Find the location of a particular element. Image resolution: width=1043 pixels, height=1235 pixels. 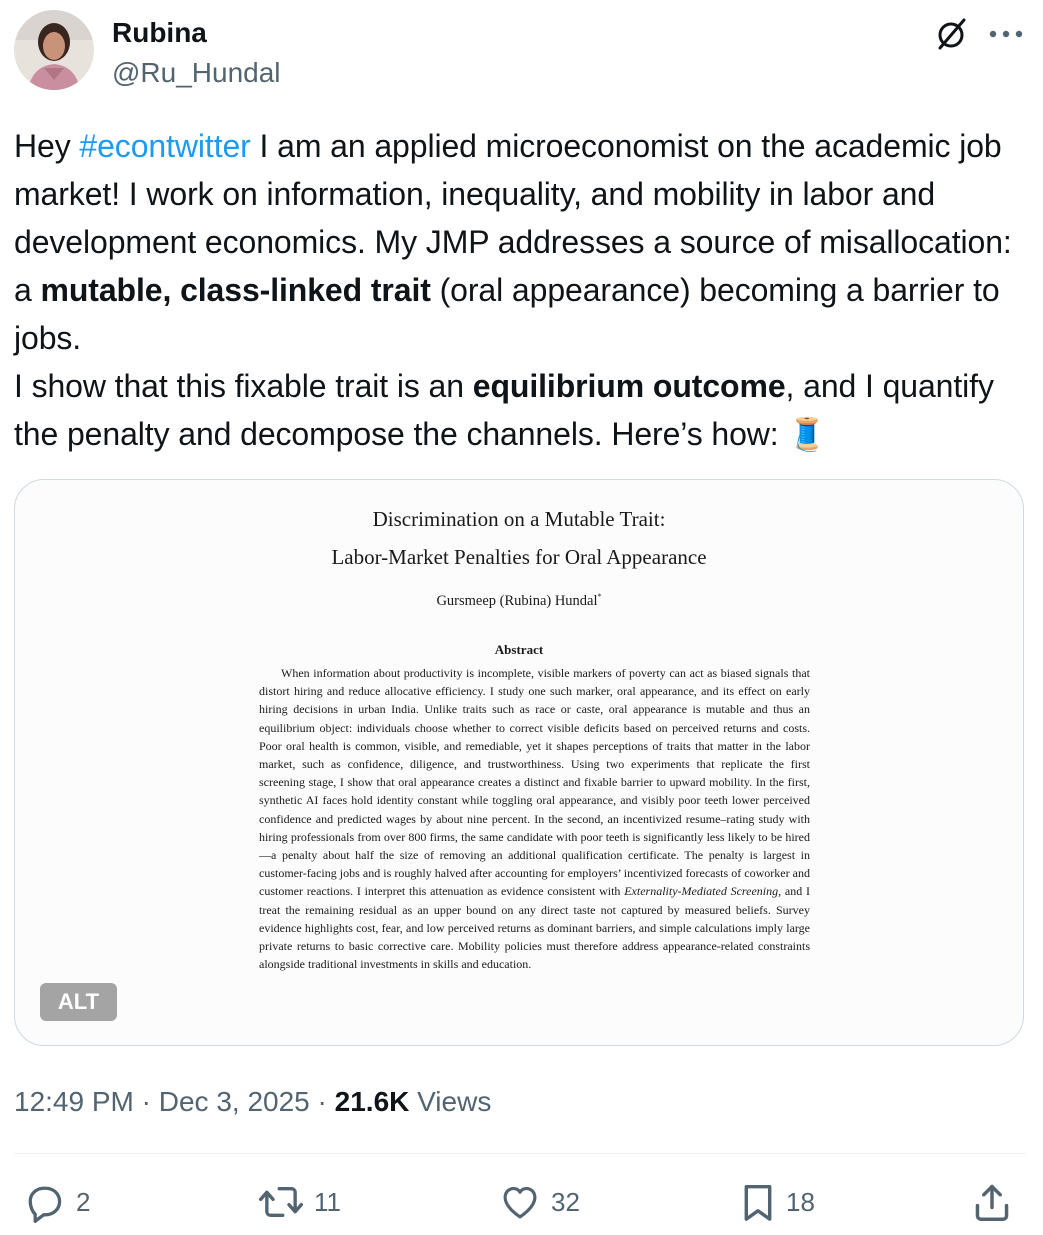

repost-count: 11 is located at coordinates (327, 1201).